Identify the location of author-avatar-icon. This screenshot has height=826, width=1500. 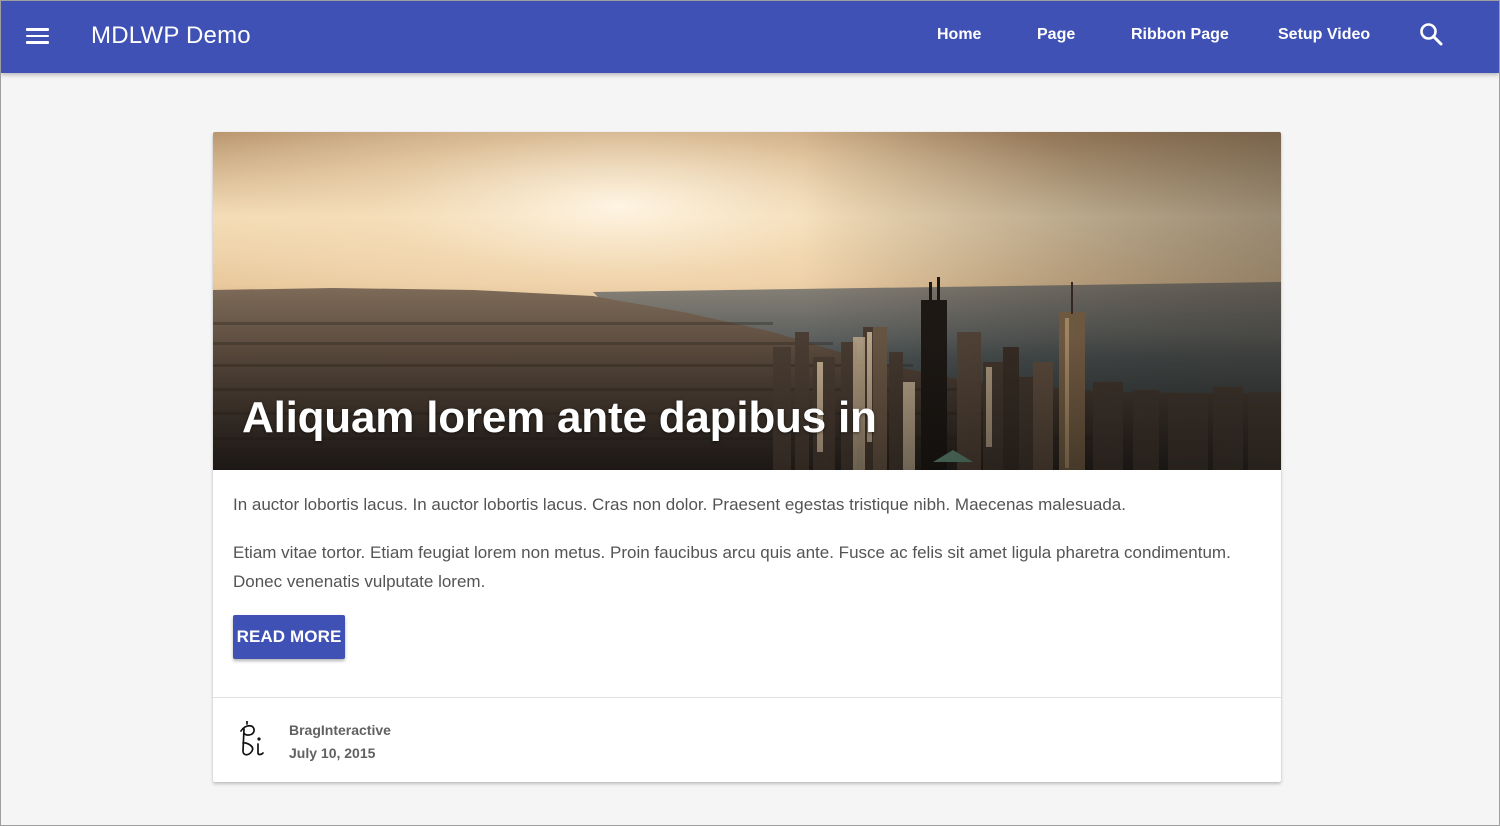
(252, 739).